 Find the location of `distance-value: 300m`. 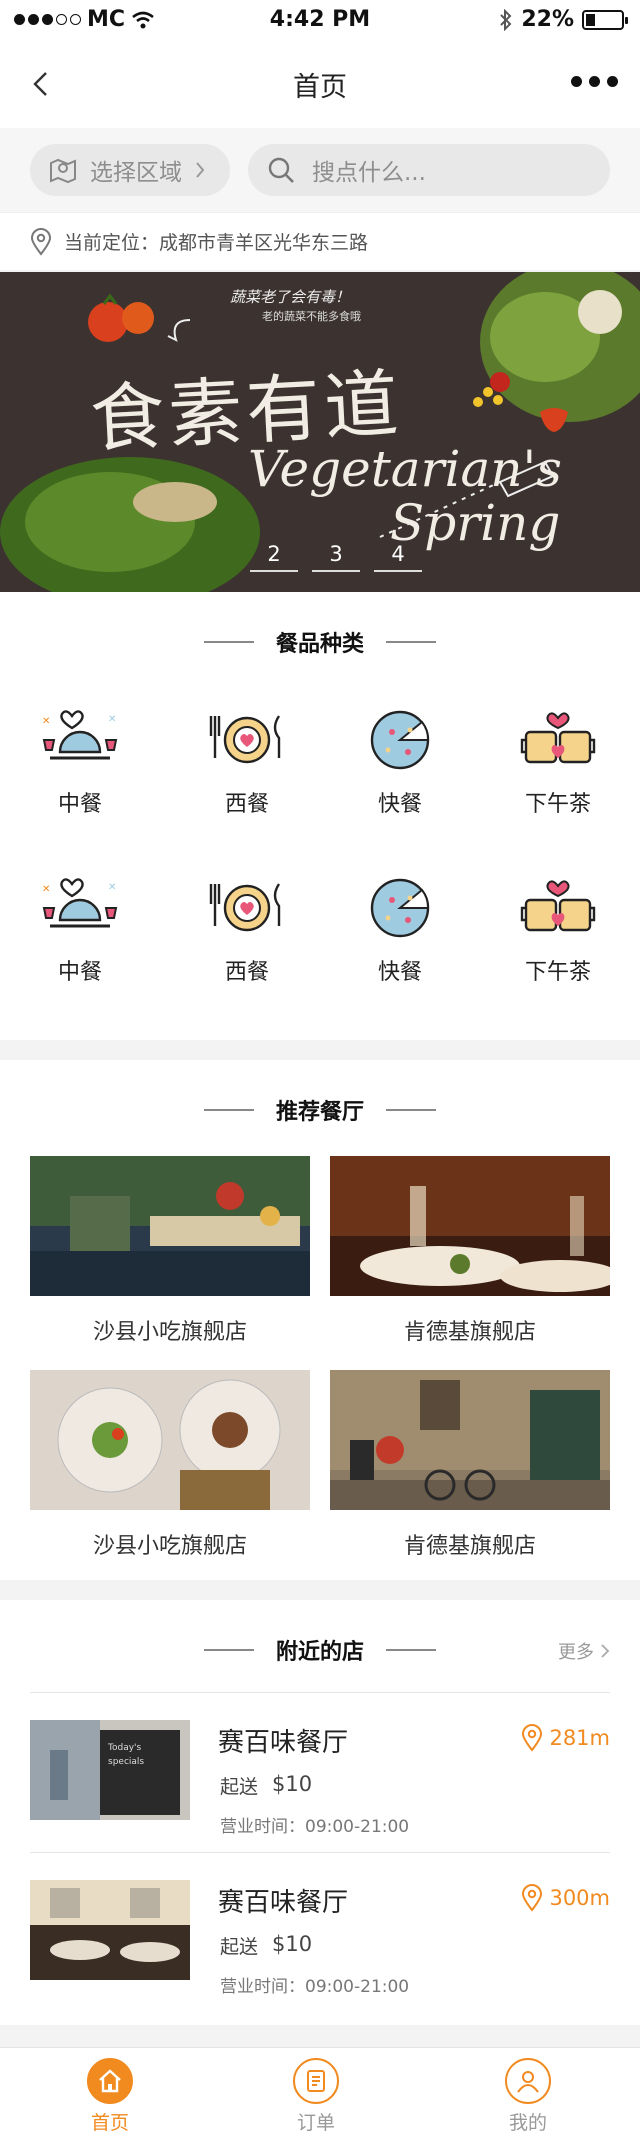

distance-value: 300m is located at coordinates (579, 1898).